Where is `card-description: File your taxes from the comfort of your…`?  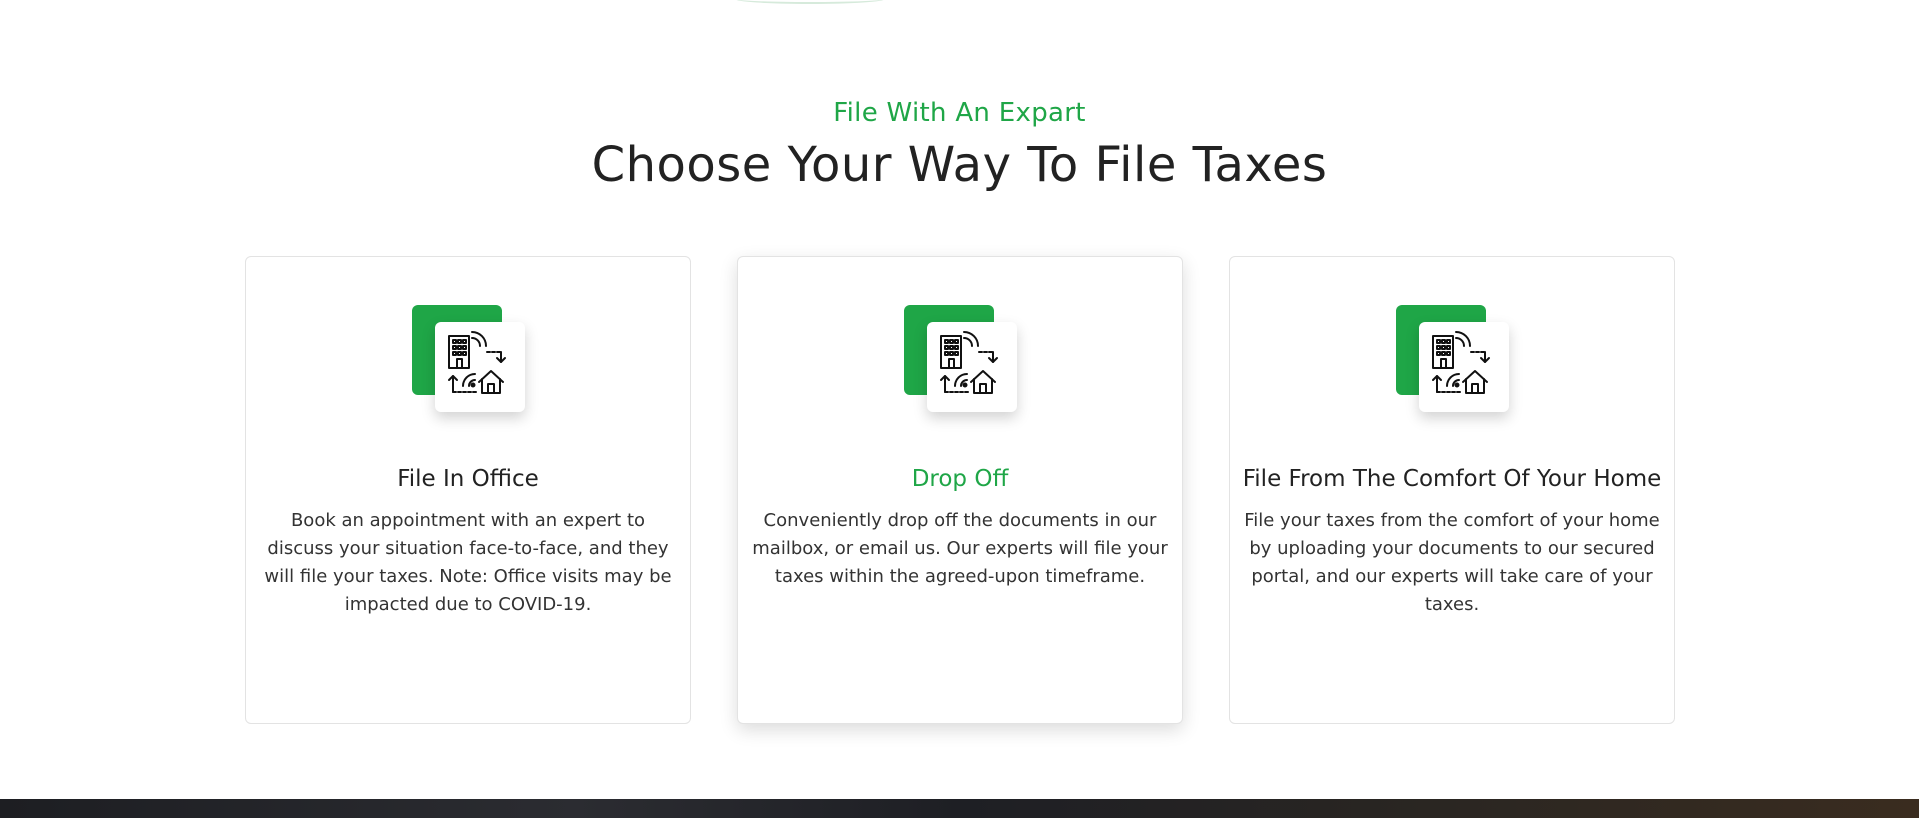 card-description: File your taxes from the comfort of your… is located at coordinates (1452, 562).